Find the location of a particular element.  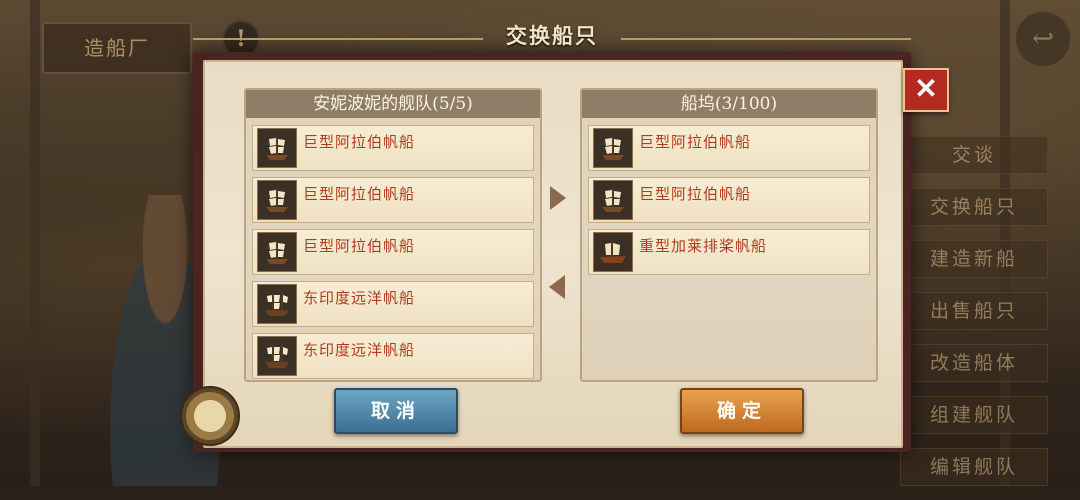

dock-panel-header: 船坞(3/100) is located at coordinates (729, 104).